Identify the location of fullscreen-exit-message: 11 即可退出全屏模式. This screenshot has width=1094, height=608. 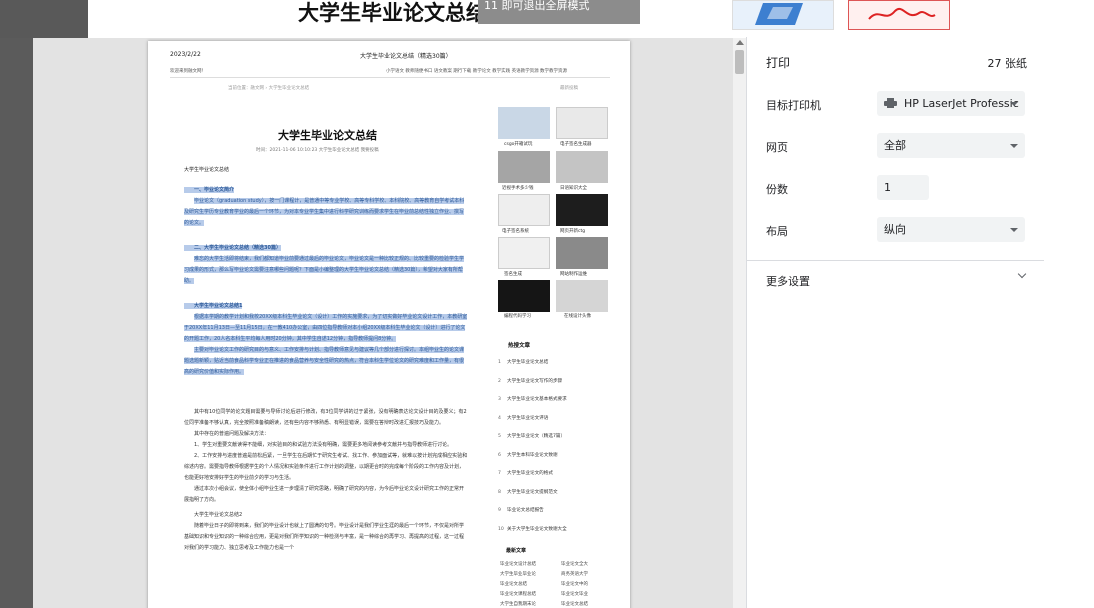
(559, 12).